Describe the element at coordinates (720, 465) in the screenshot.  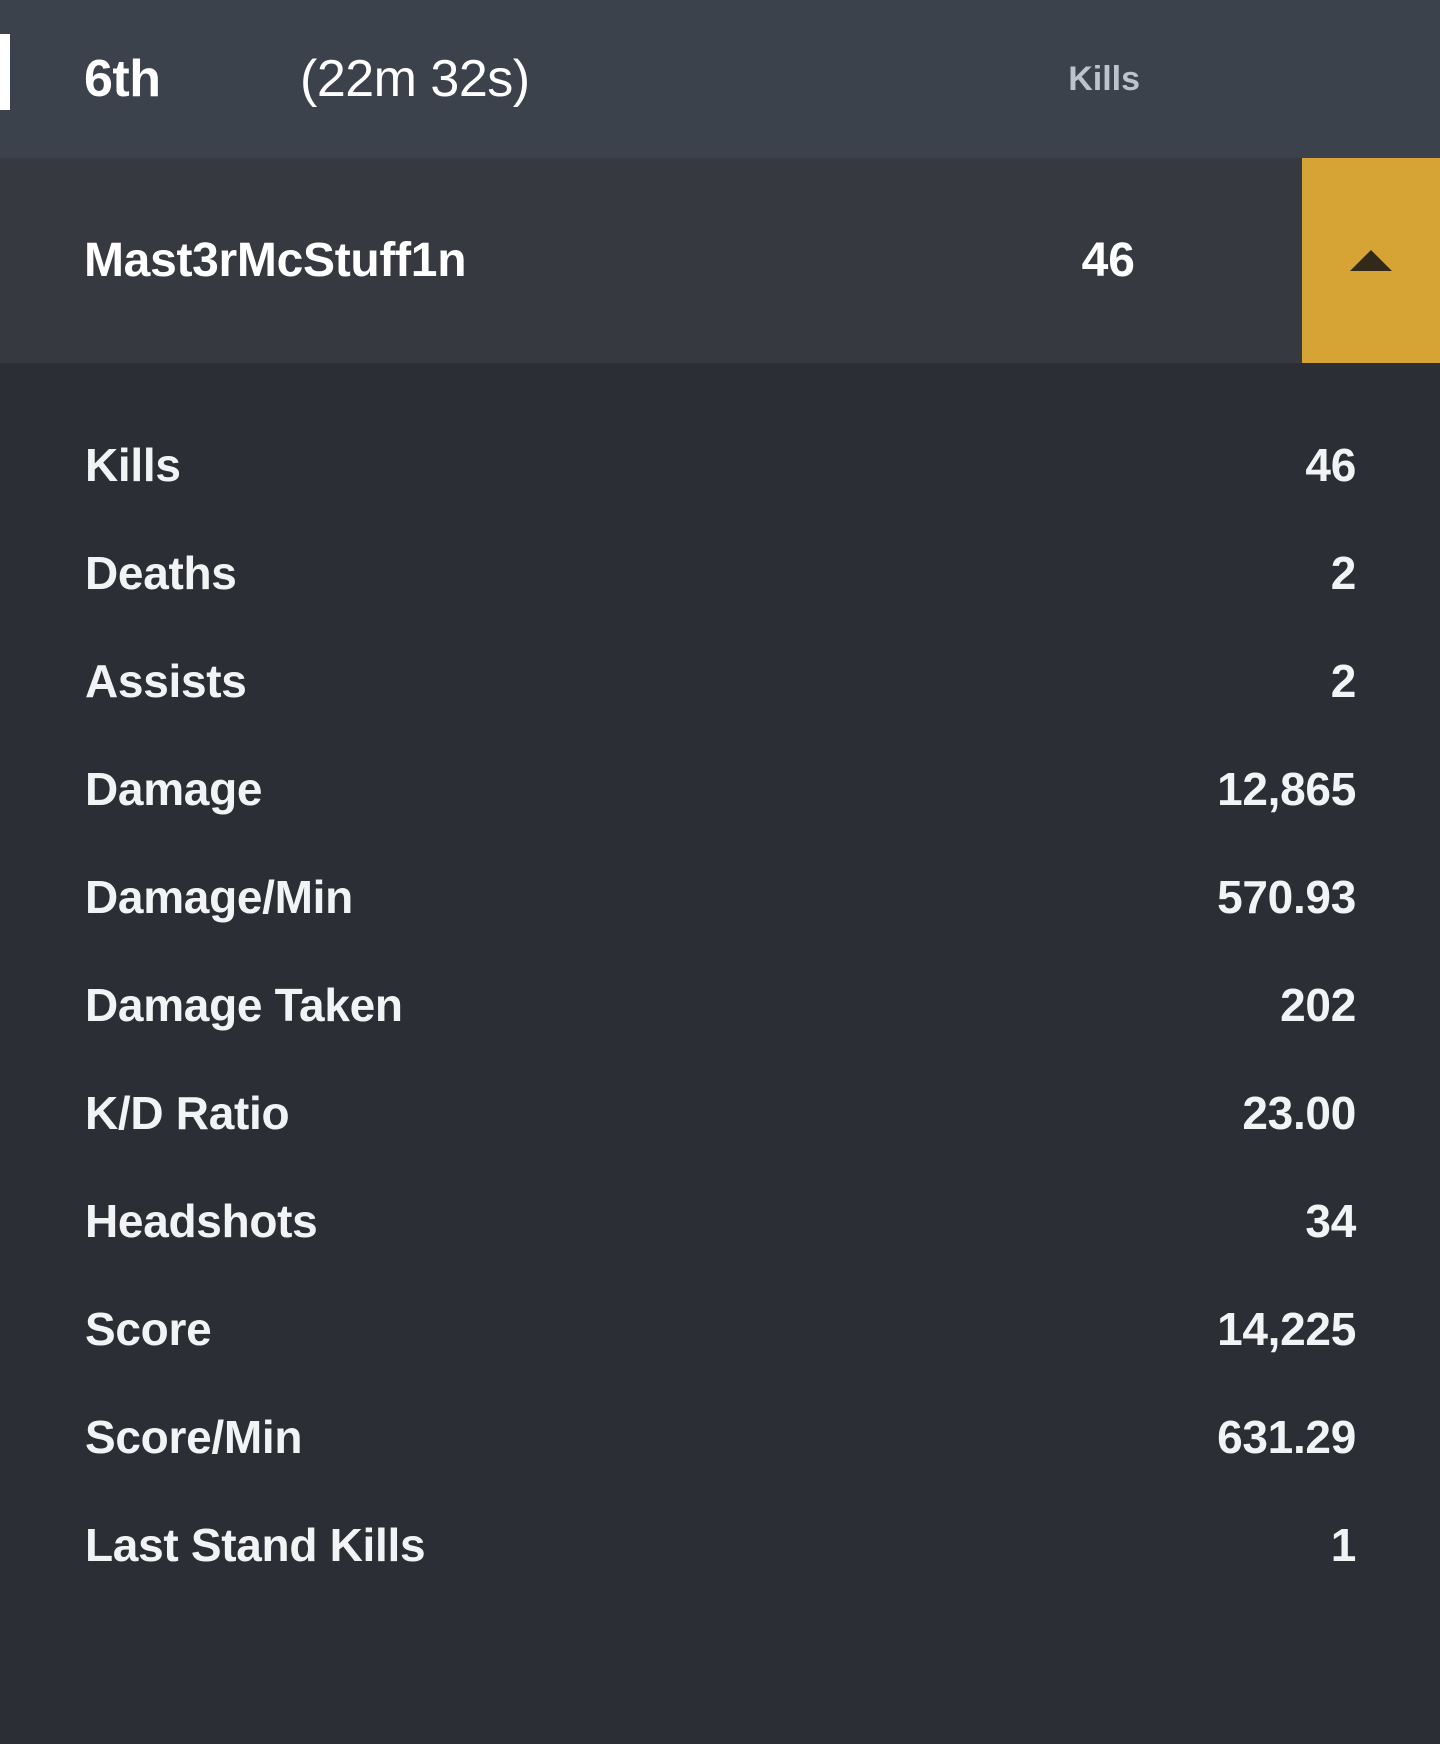
I see `stat-row: Kills 46` at that location.